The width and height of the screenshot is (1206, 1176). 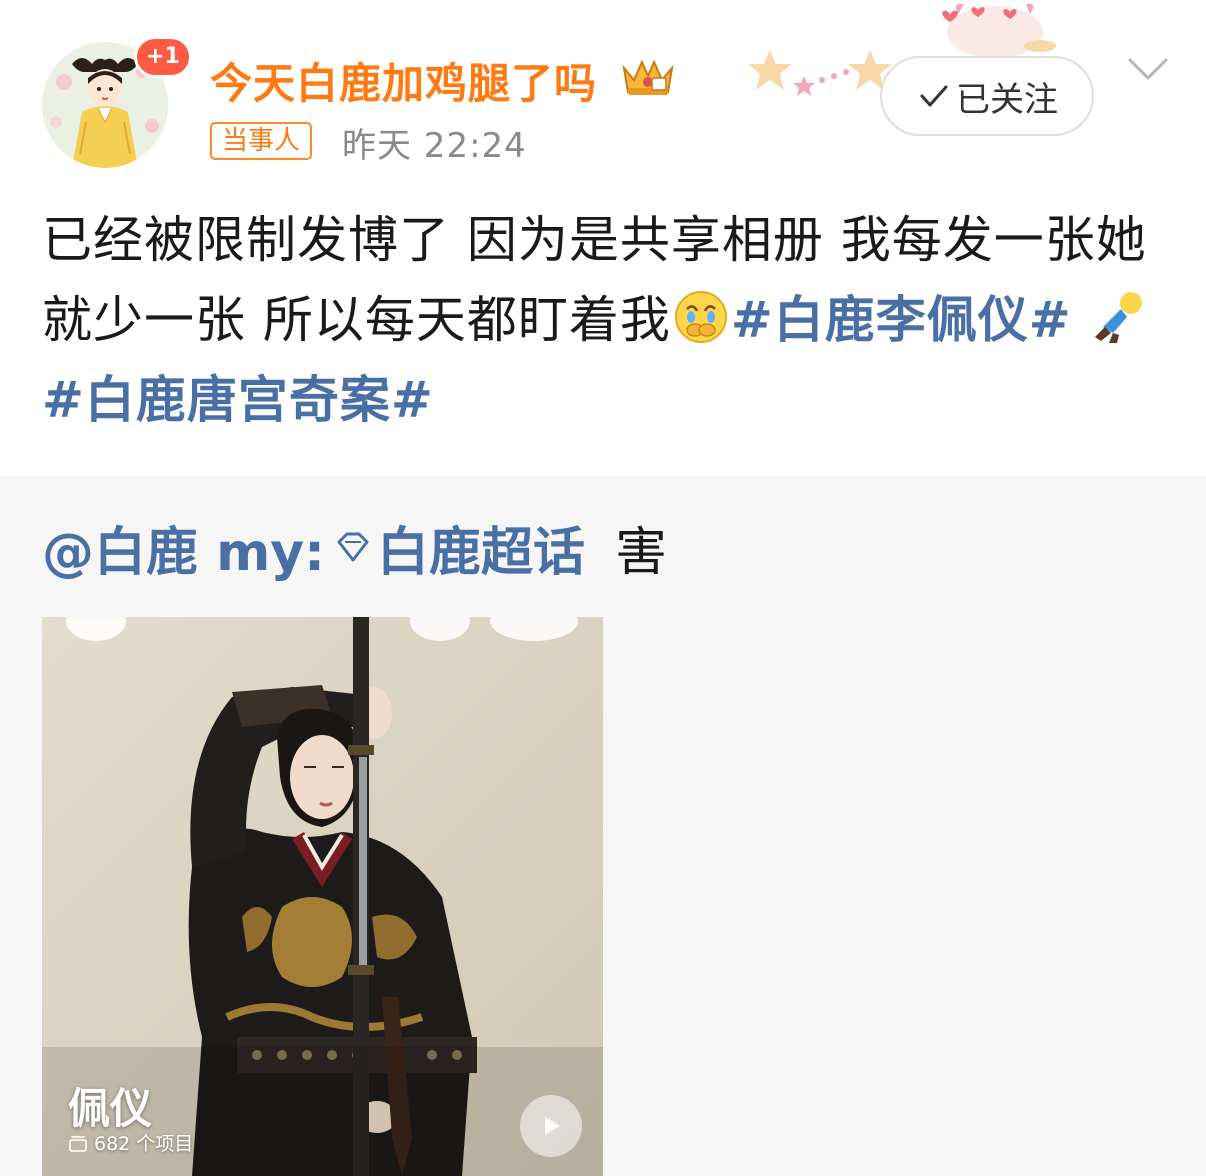 What do you see at coordinates (901, 320) in the screenshot?
I see `hashtag-link-1: #白鹿李佩仪#` at bounding box center [901, 320].